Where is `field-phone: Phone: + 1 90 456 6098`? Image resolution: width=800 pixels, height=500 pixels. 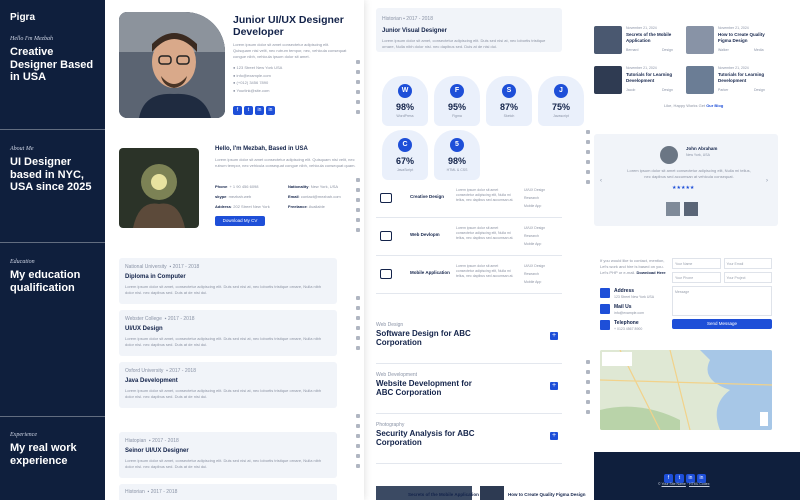 field-phone: Phone: + 1 90 456 6098 is located at coordinates (237, 186).